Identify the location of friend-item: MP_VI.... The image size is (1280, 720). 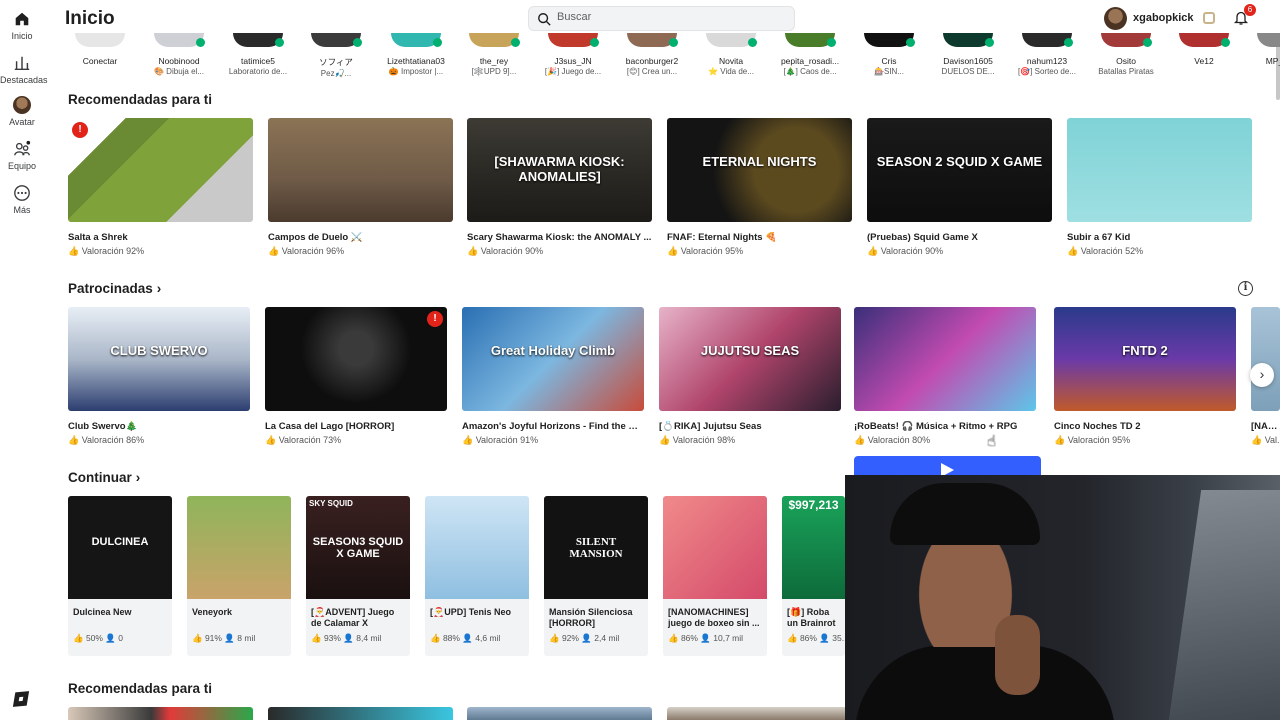
(1263, 50).